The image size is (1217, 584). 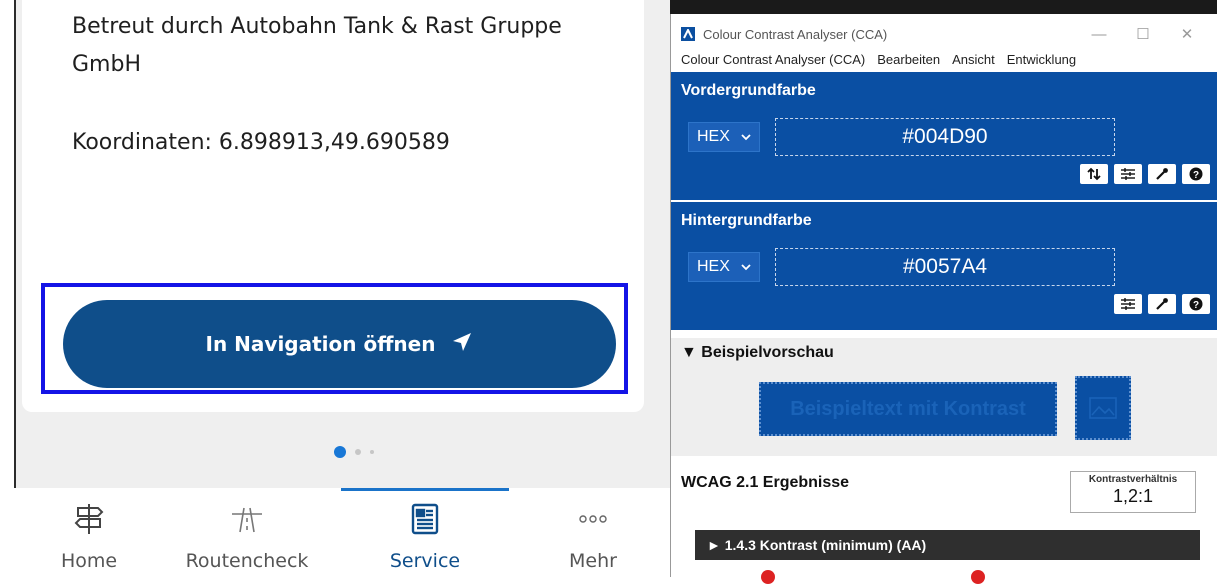 I want to click on window-title: Colour Contrast Analyser (CCA), so click(x=795, y=34).